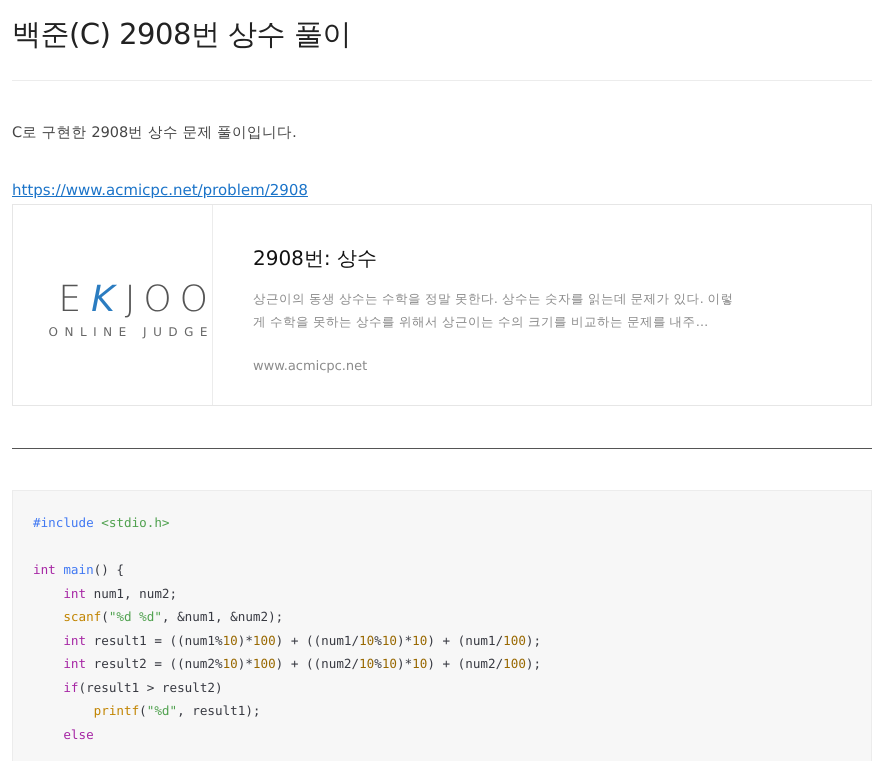 This screenshot has width=884, height=761. What do you see at coordinates (155, 133) in the screenshot?
I see `intro-text: C로 구현한 2908번 상수 문제 풀이입니다.` at bounding box center [155, 133].